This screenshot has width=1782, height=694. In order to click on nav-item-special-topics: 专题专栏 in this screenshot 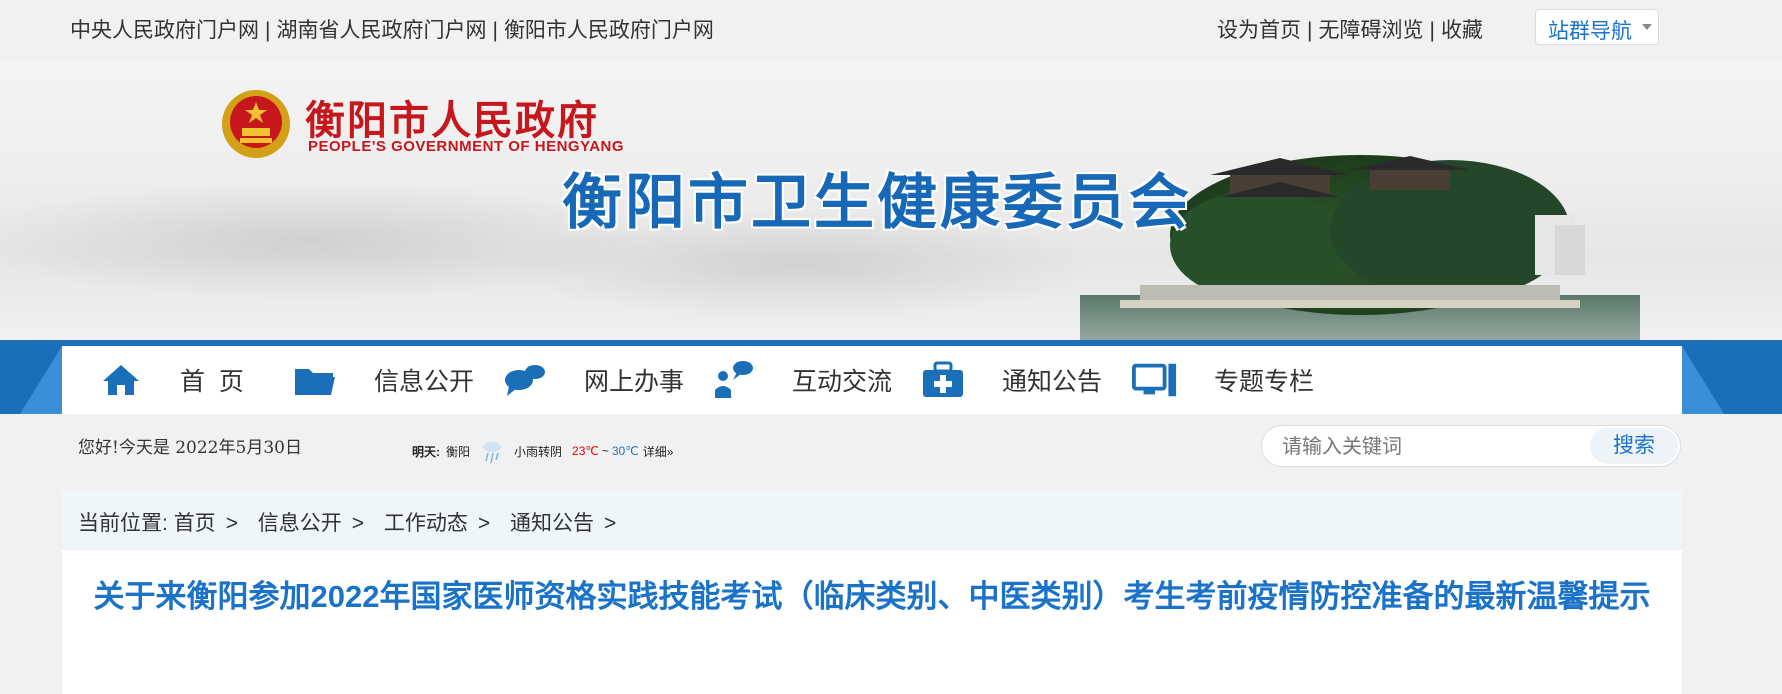, I will do `click(1223, 380)`.